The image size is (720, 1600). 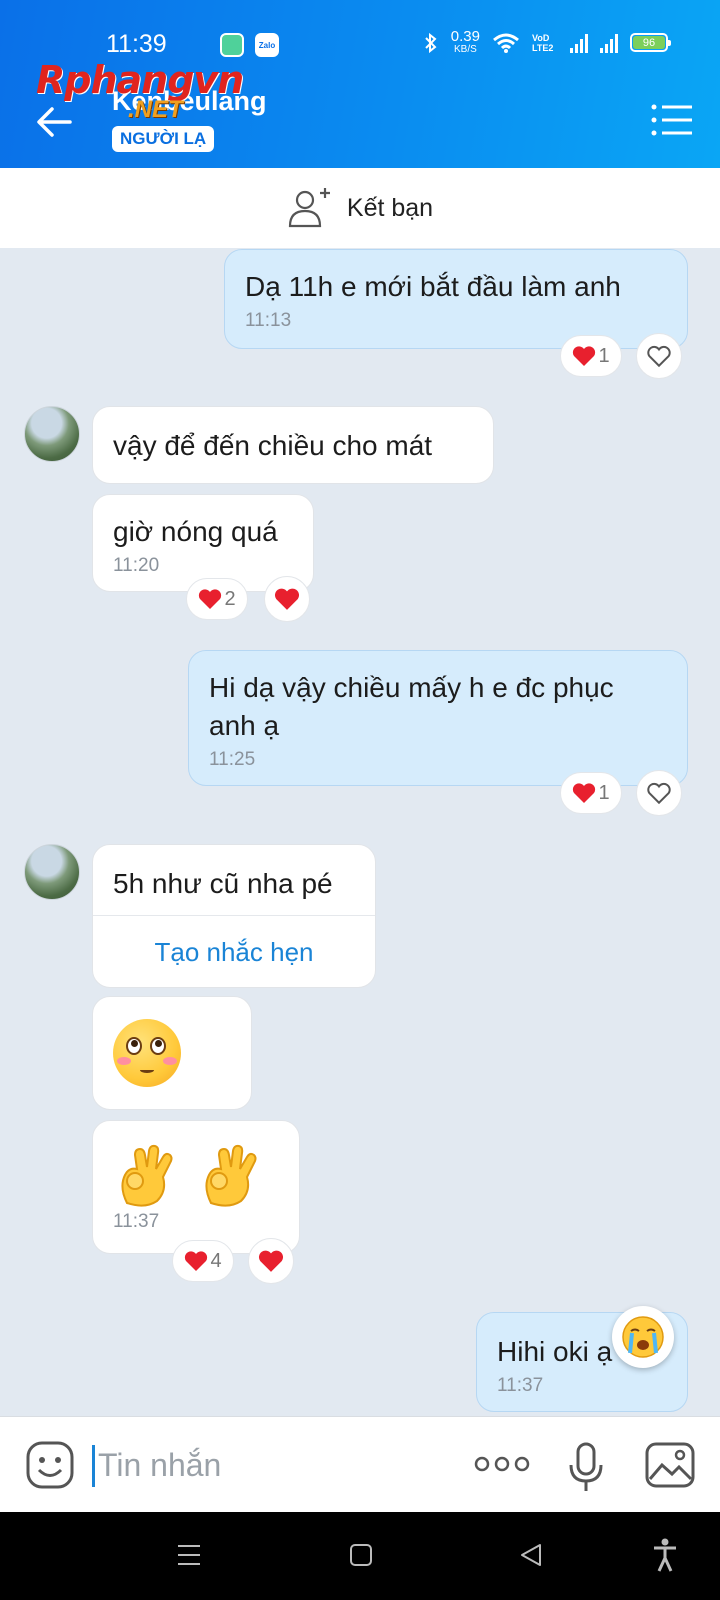 What do you see at coordinates (586, 1467) in the screenshot?
I see `microphone-icon` at bounding box center [586, 1467].